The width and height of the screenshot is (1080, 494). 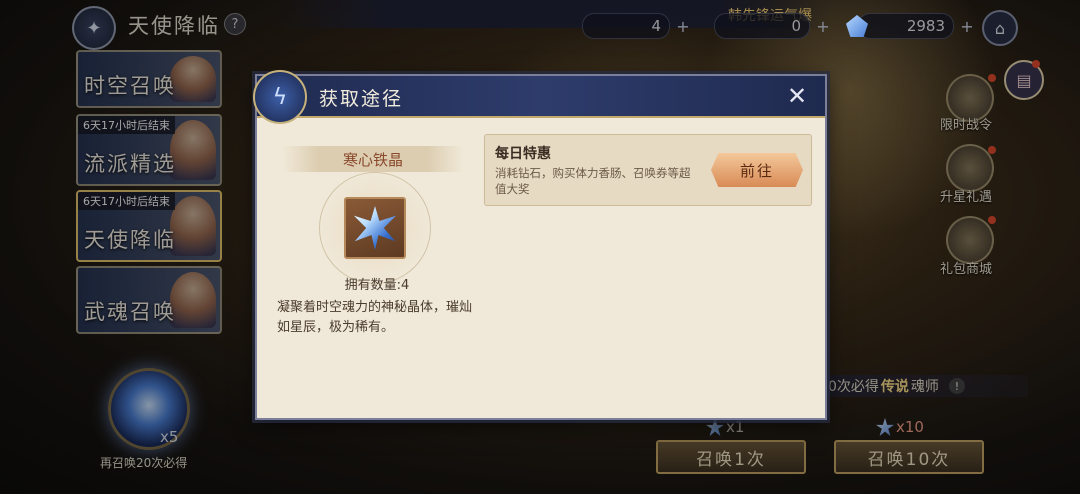 I want to click on modal-title: 获取途径, so click(x=361, y=99).